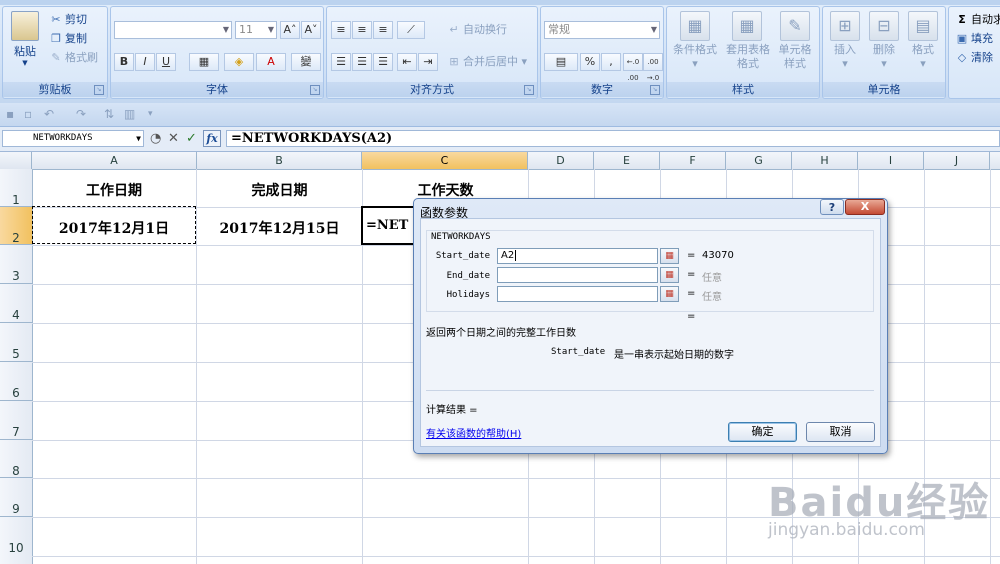 This screenshot has width=1000, height=564. Describe the element at coordinates (16, 303) in the screenshot. I see `row-header: 4` at that location.